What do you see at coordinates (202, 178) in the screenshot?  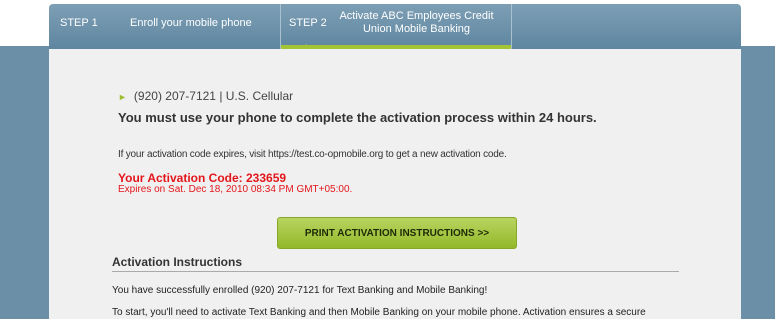 I see `activation-code: Your Activation Code: 233659` at bounding box center [202, 178].